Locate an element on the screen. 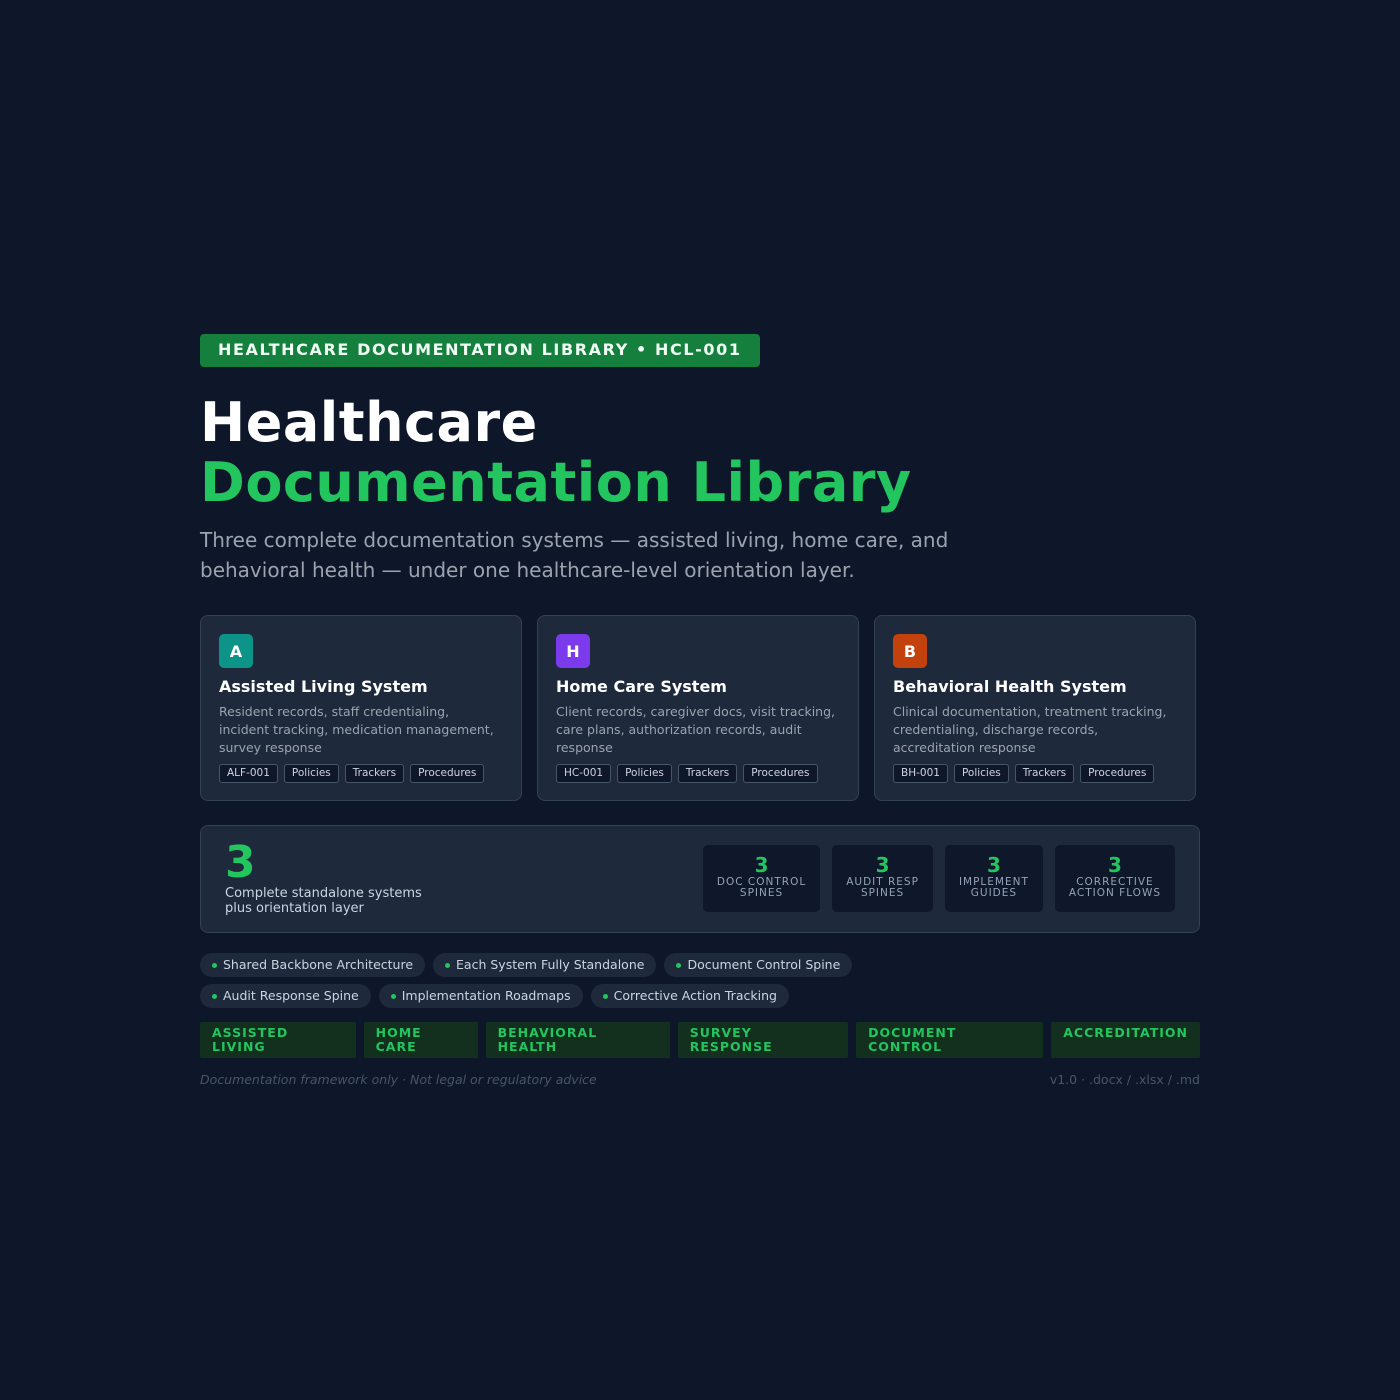 The width and height of the screenshot is (1400, 1400). stat-label: DOC CONTROL SPINES is located at coordinates (761, 888).